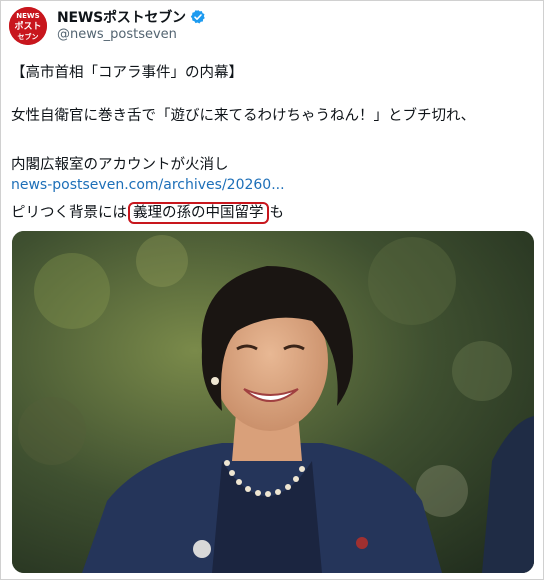 This screenshot has width=544, height=580. I want to click on avatar-text-top: NEWS, so click(27, 16).